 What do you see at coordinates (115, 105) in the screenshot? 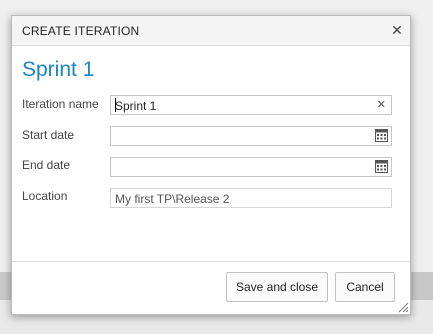
I see `text-caret` at bounding box center [115, 105].